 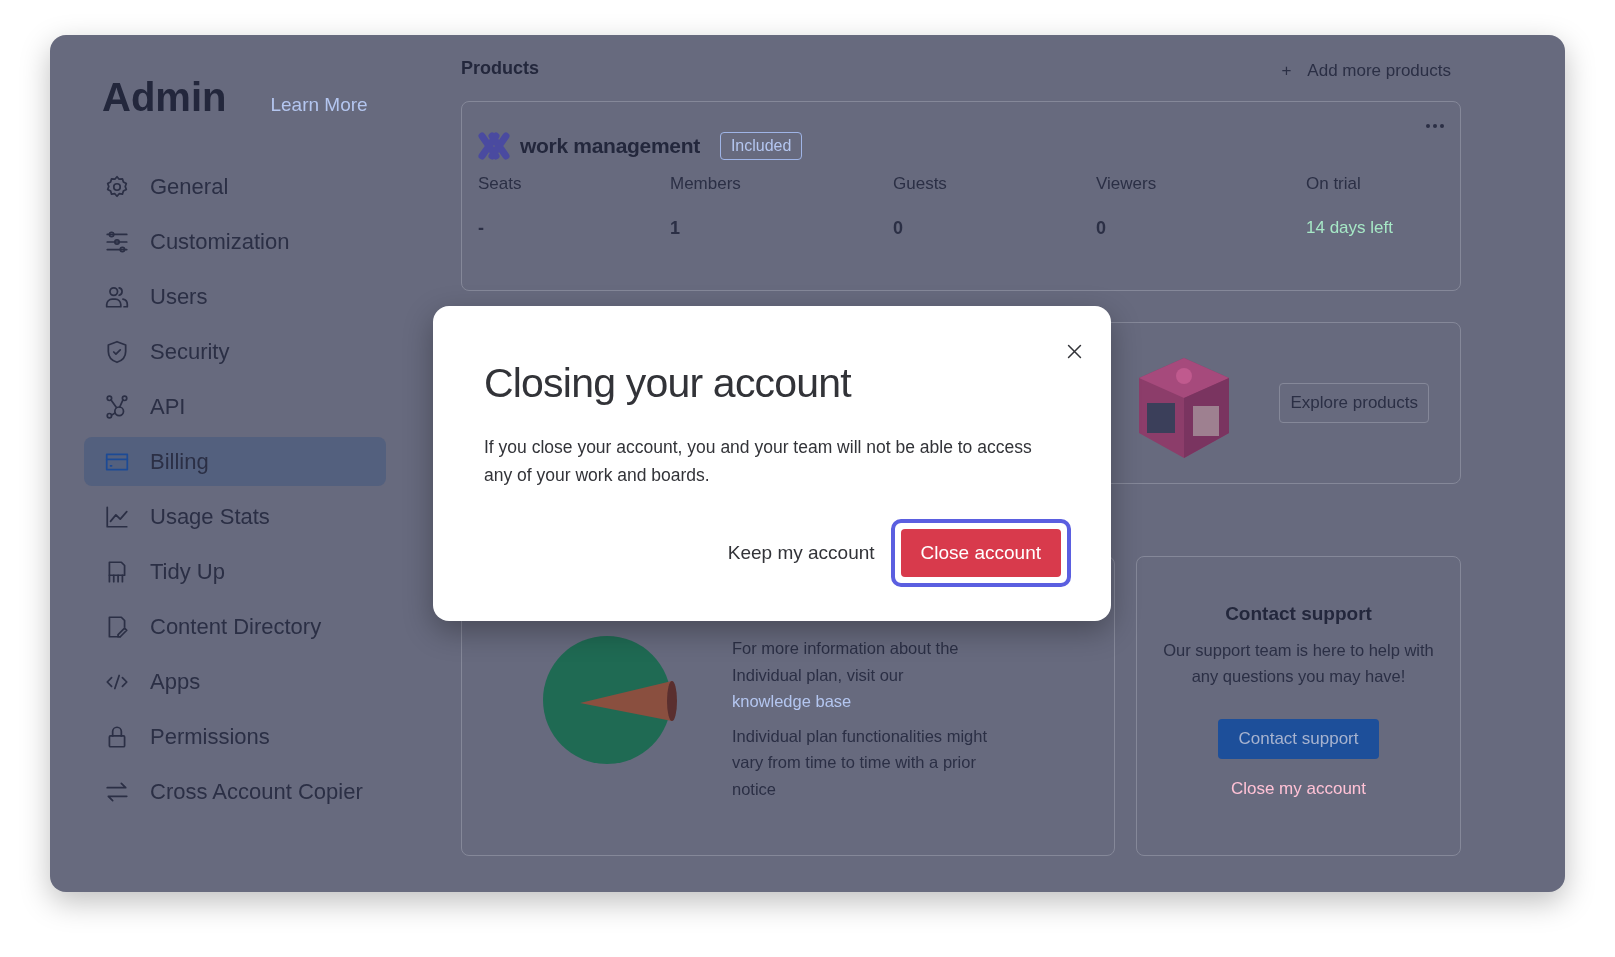 What do you see at coordinates (668, 383) in the screenshot?
I see `dialog-title: Closing your account` at bounding box center [668, 383].